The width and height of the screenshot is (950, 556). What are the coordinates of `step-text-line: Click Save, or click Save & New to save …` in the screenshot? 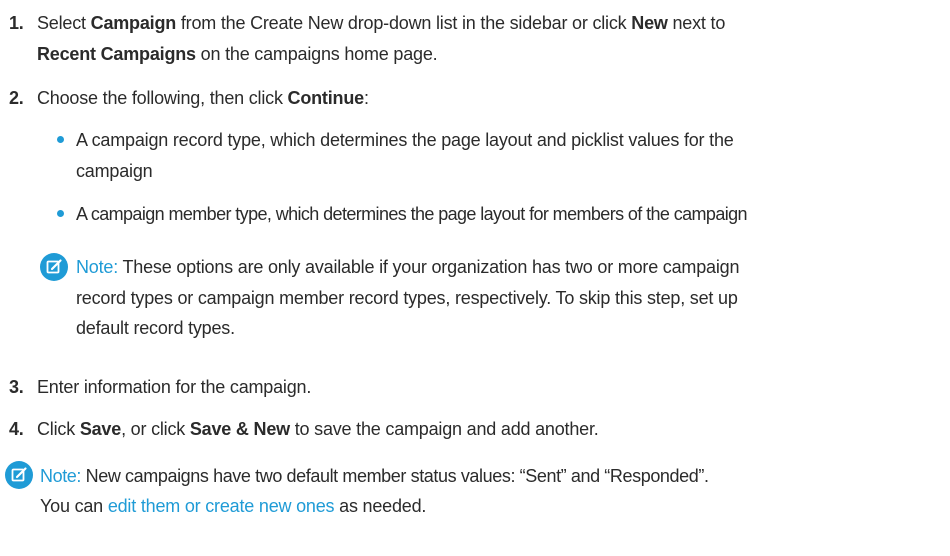 It's located at (318, 429).